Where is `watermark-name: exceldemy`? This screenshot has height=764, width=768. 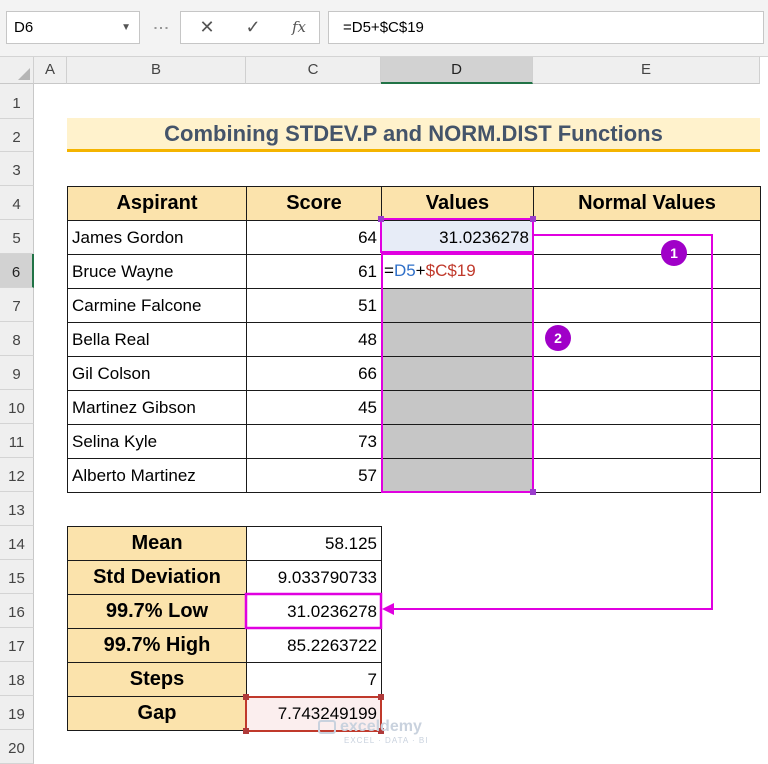
watermark-name: exceldemy is located at coordinates (381, 726).